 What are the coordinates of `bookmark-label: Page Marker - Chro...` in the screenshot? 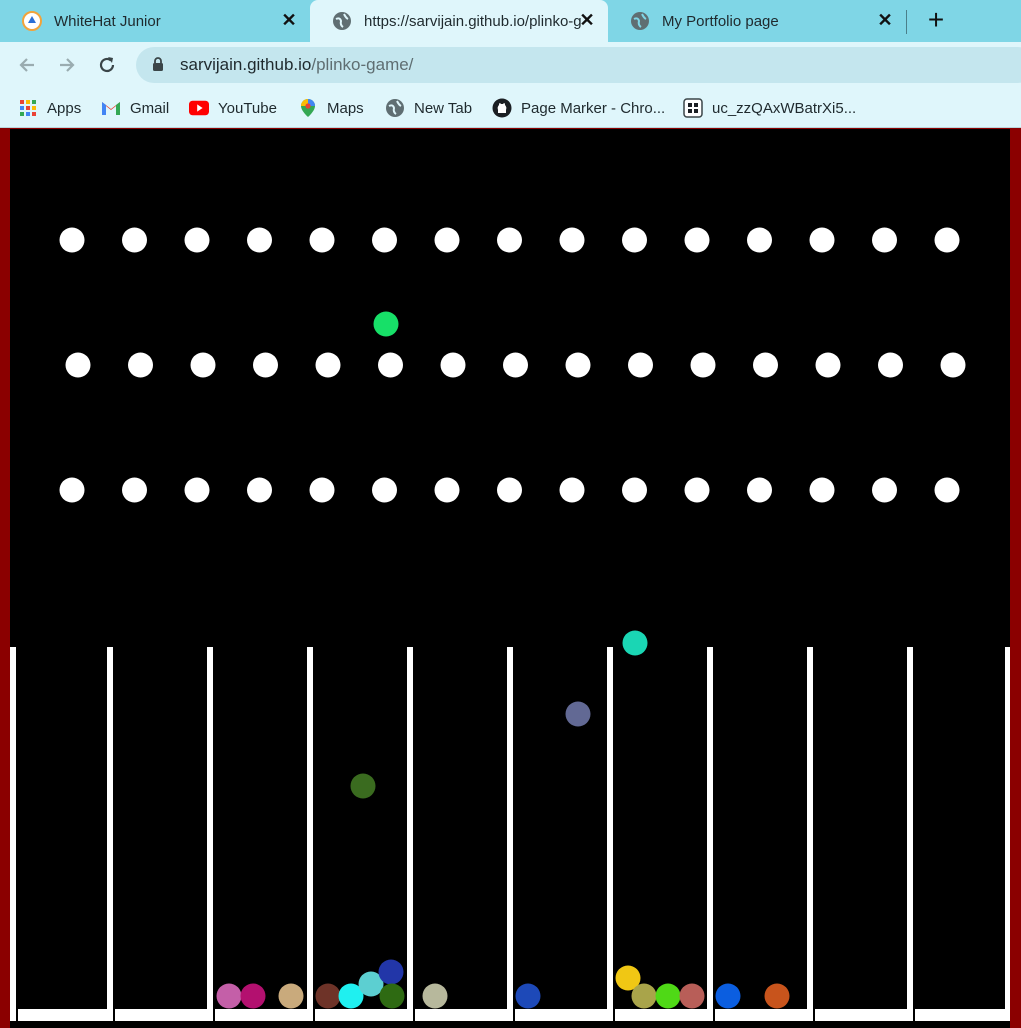 It's located at (593, 108).